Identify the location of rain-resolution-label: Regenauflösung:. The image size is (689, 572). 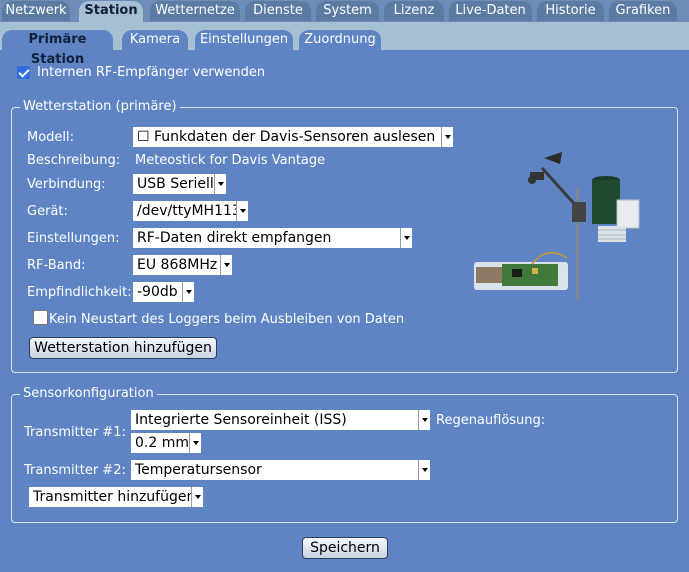
(491, 420).